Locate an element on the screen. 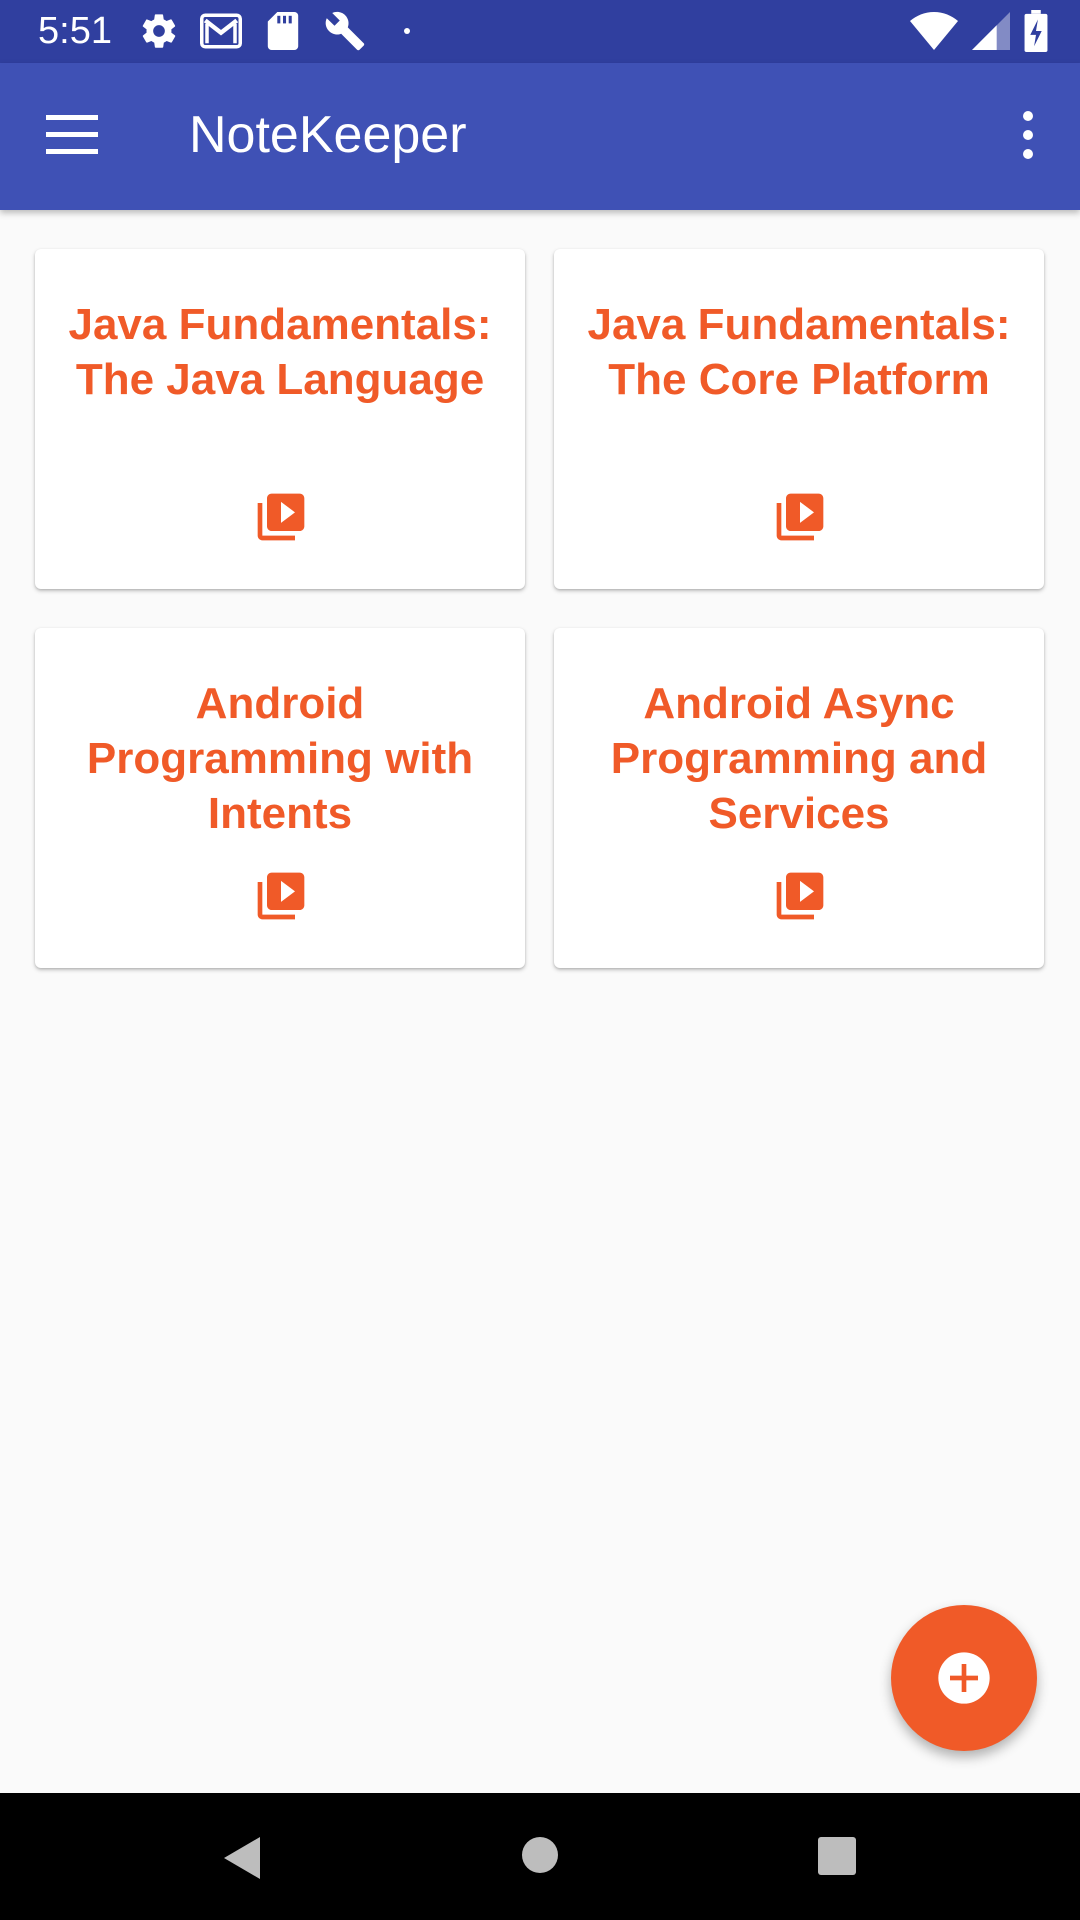 This screenshot has width=1080, height=1920. back-icon is located at coordinates (241, 1858).